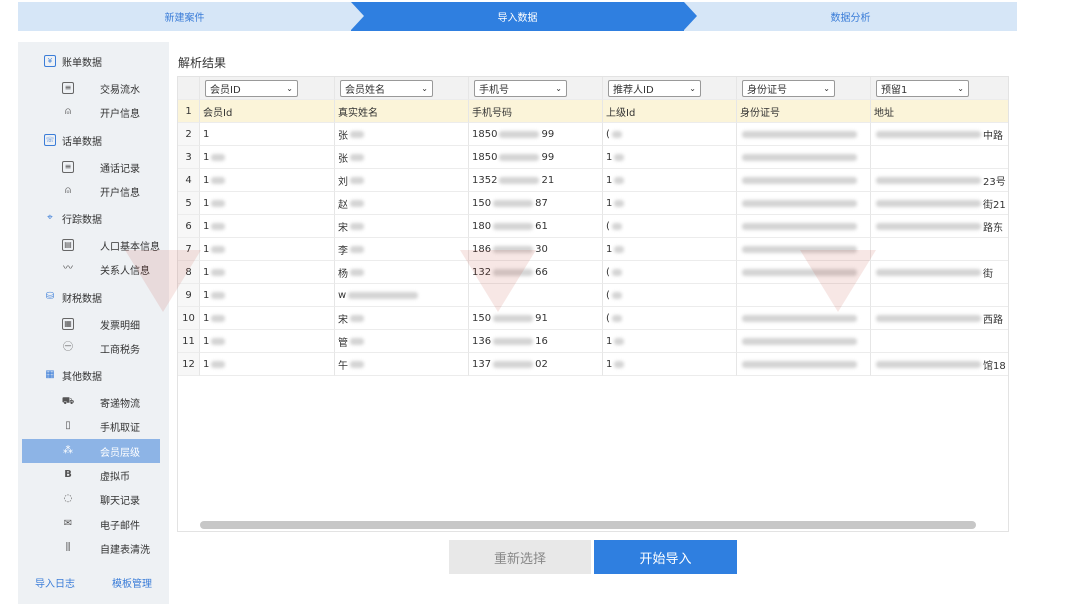  Describe the element at coordinates (91, 112) in the screenshot. I see `sidebar-item-bill-account: ⍝ 开户信息` at that location.